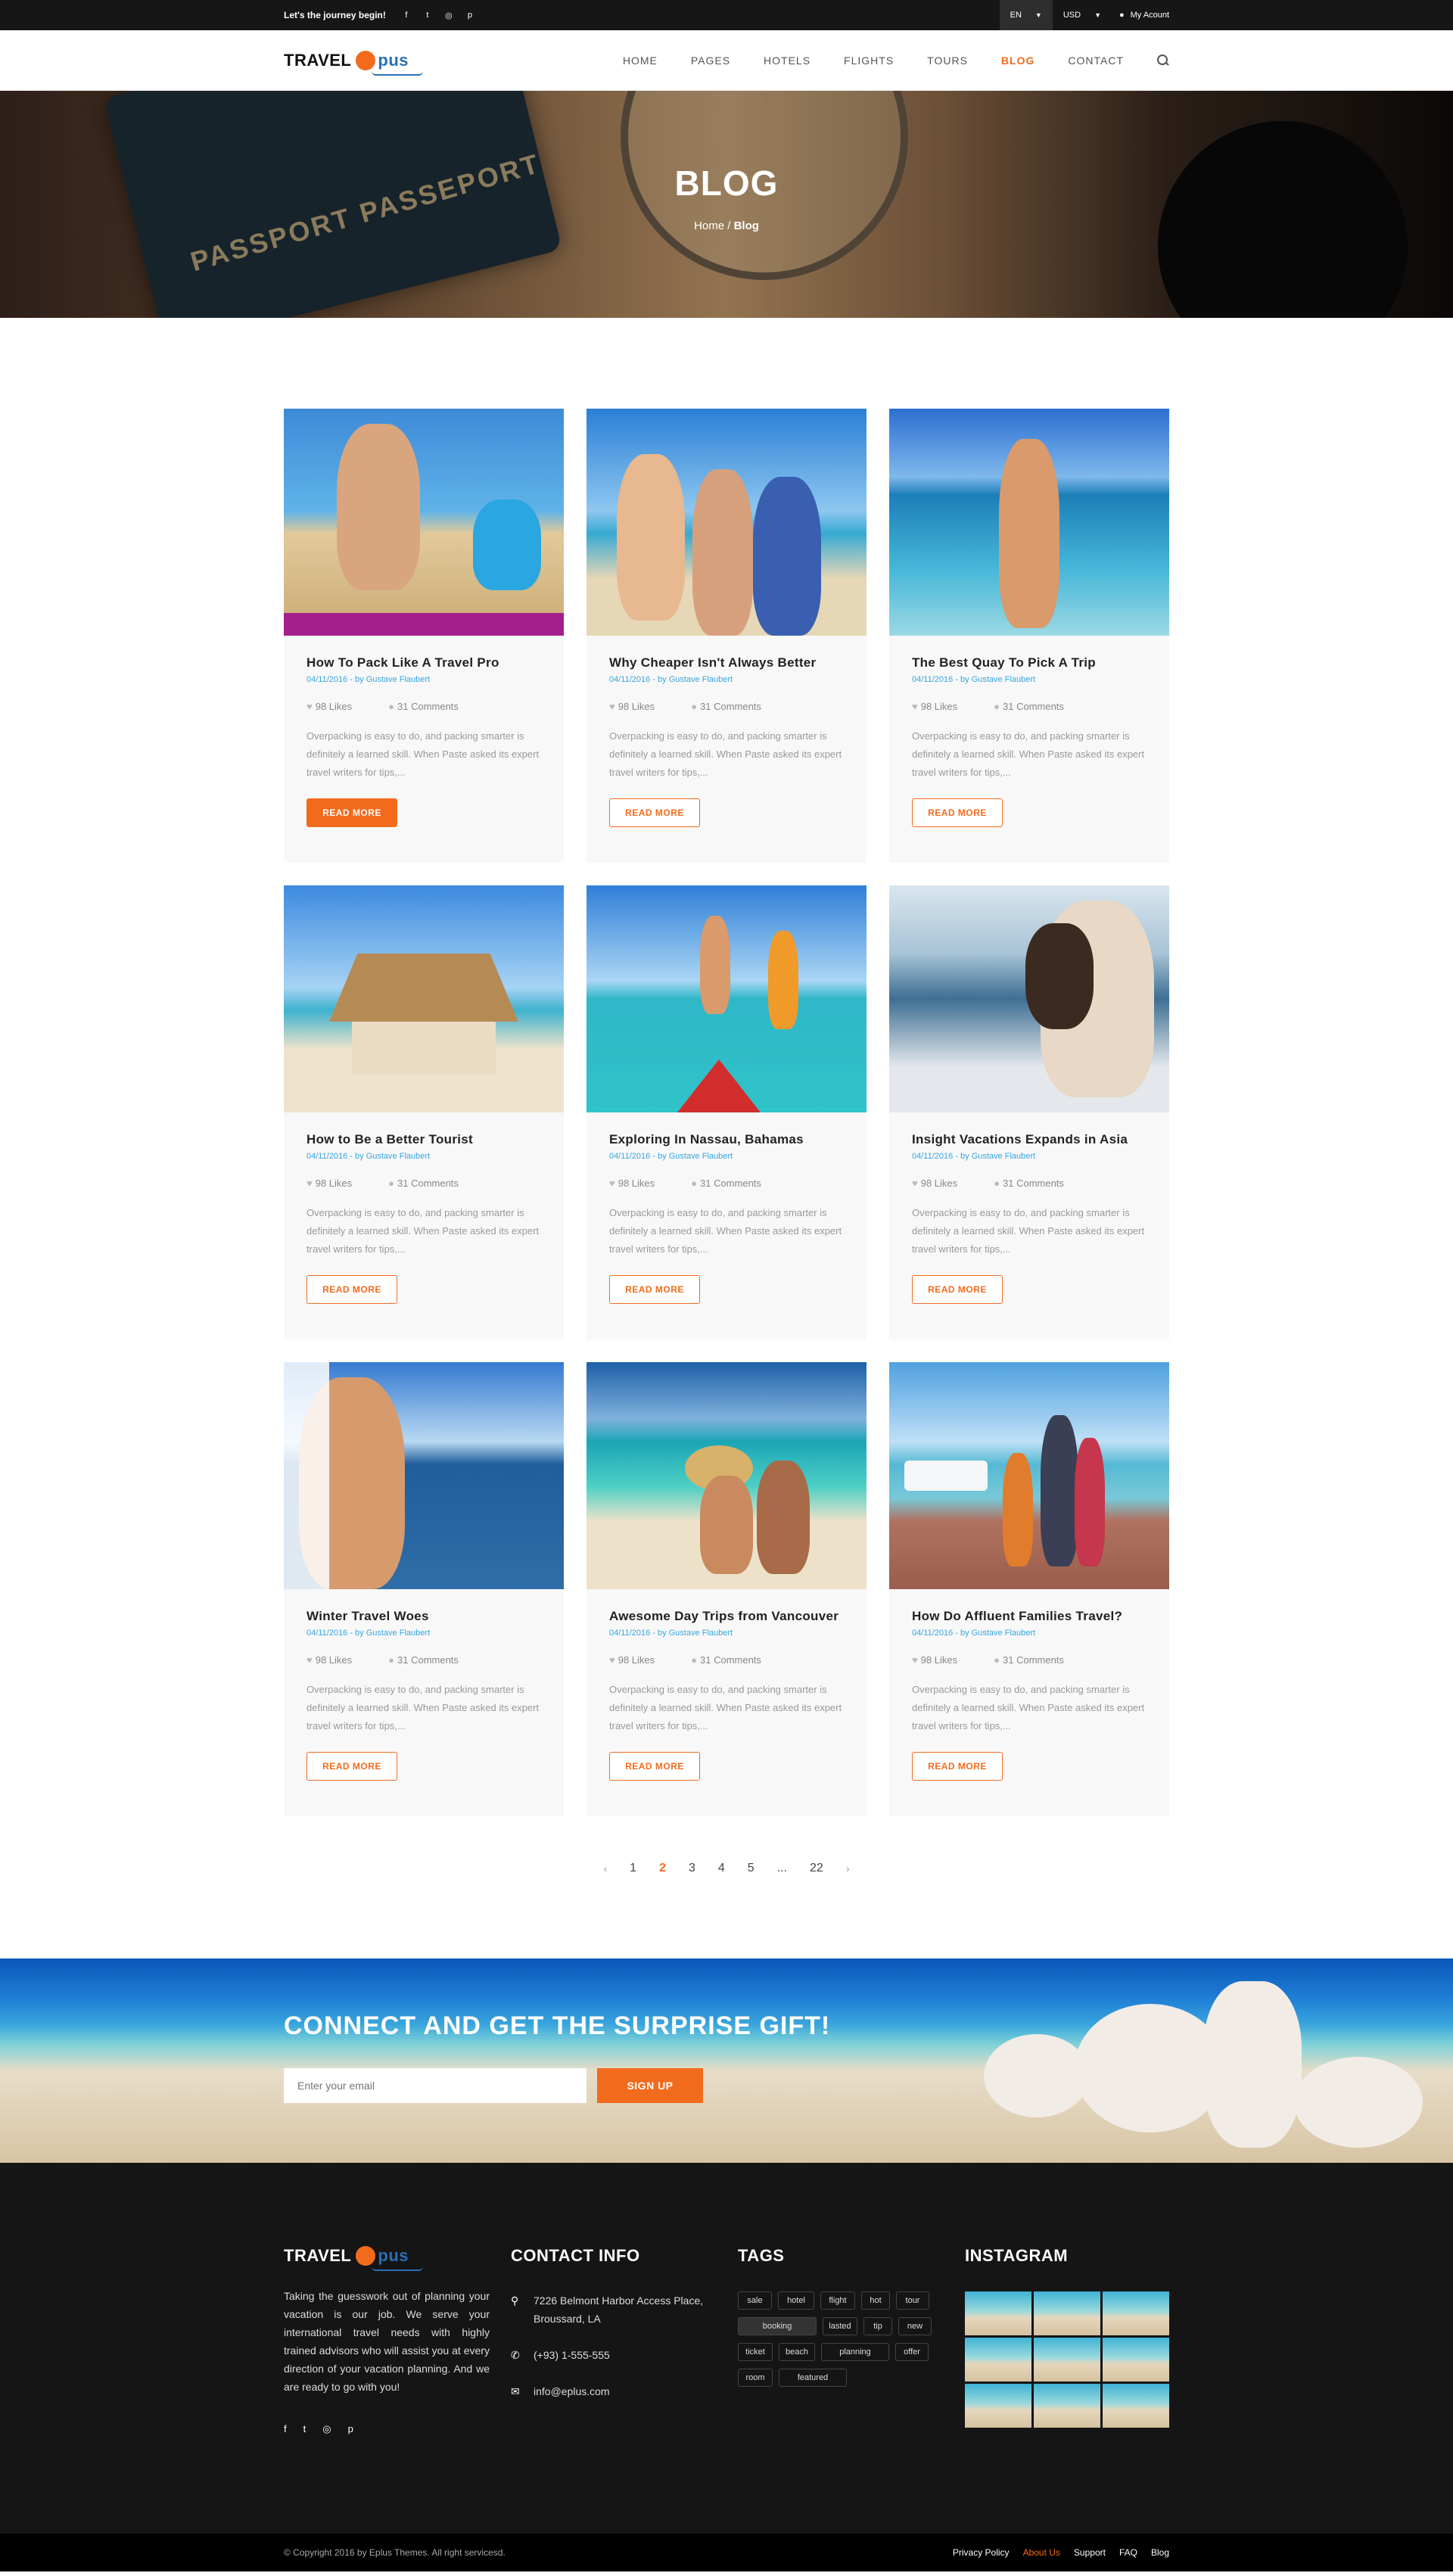  I want to click on page-link: 3, so click(692, 1869).